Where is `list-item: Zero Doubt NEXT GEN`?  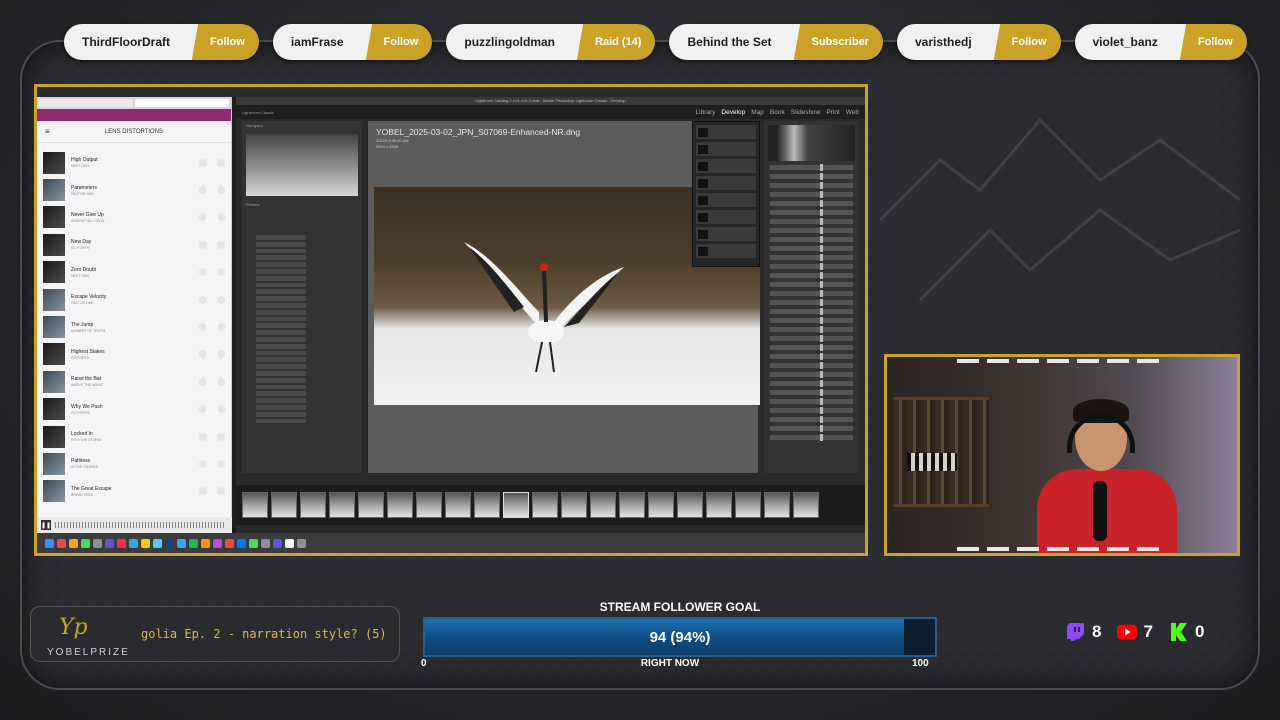
list-item: Zero Doubt NEXT GEN is located at coordinates (134, 272).